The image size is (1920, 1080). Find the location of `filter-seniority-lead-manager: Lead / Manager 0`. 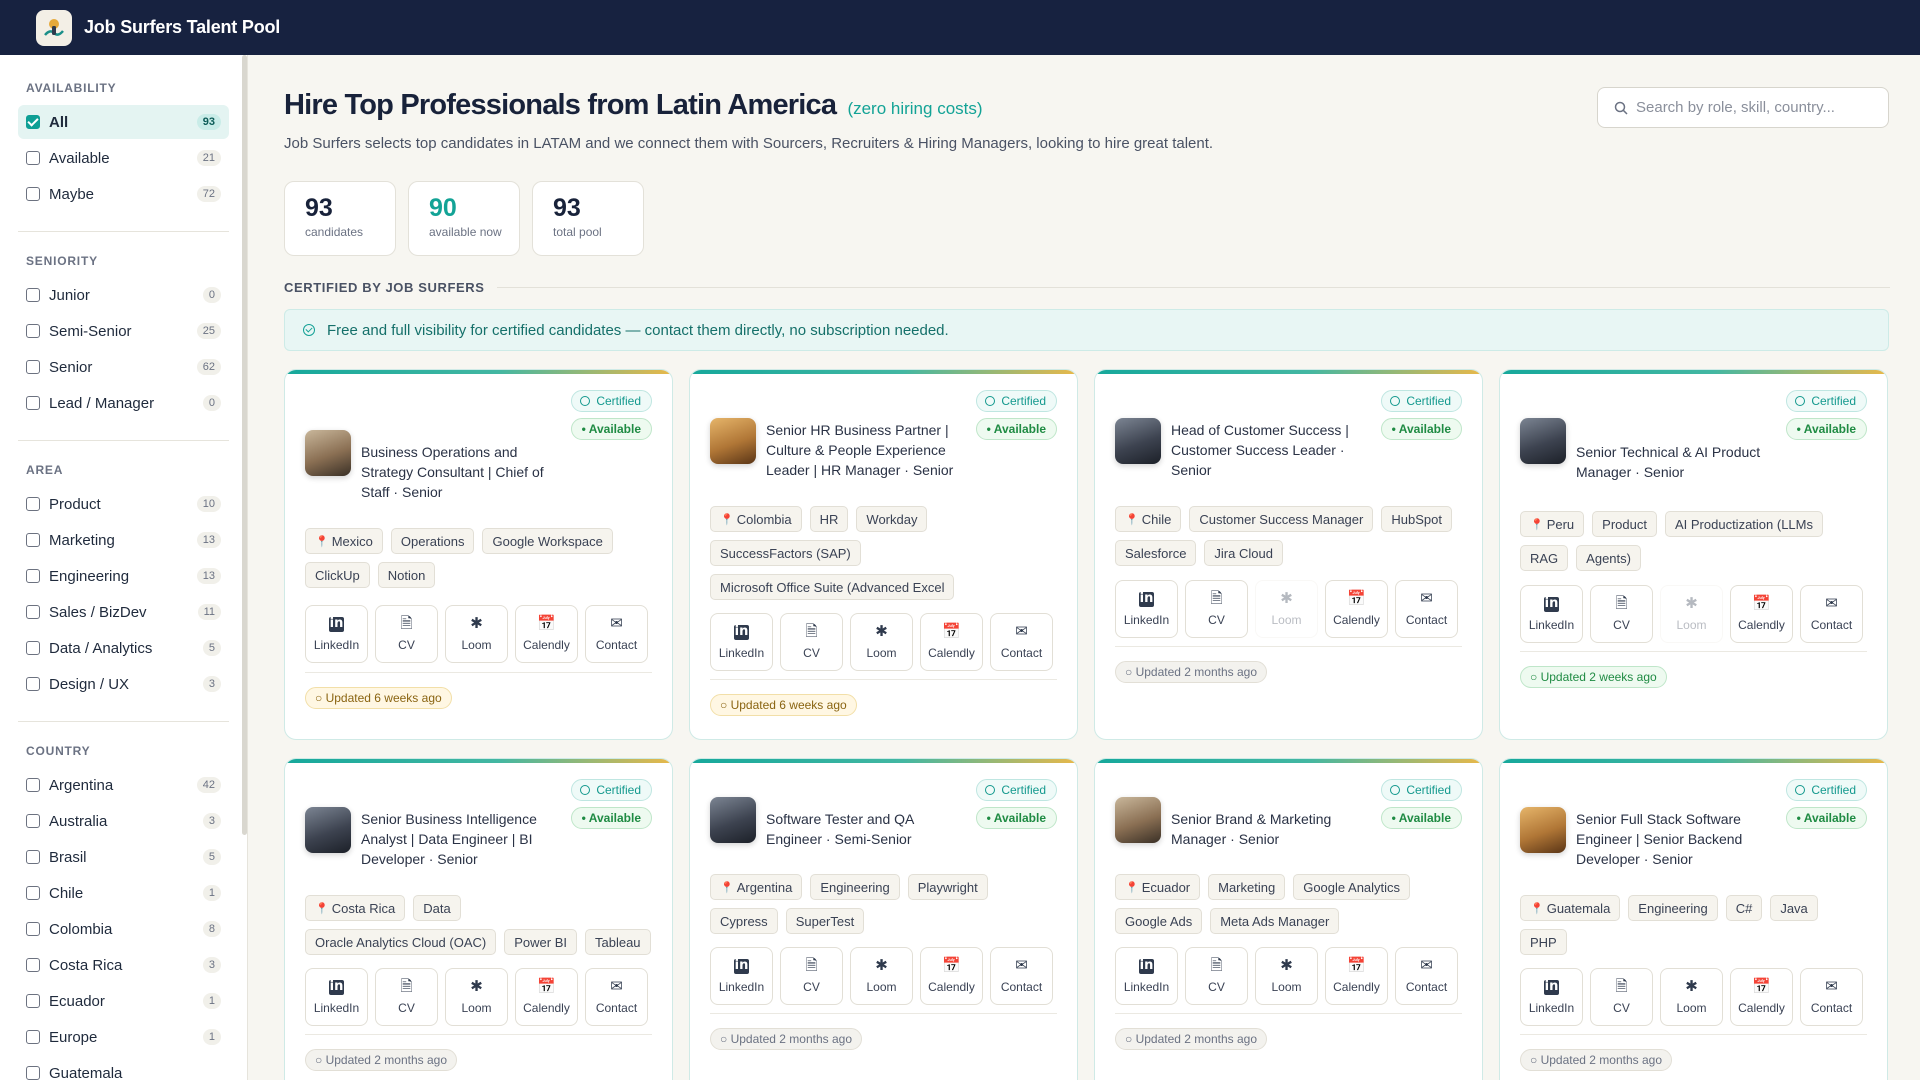

filter-seniority-lead-manager: Lead / Manager 0 is located at coordinates (123, 403).